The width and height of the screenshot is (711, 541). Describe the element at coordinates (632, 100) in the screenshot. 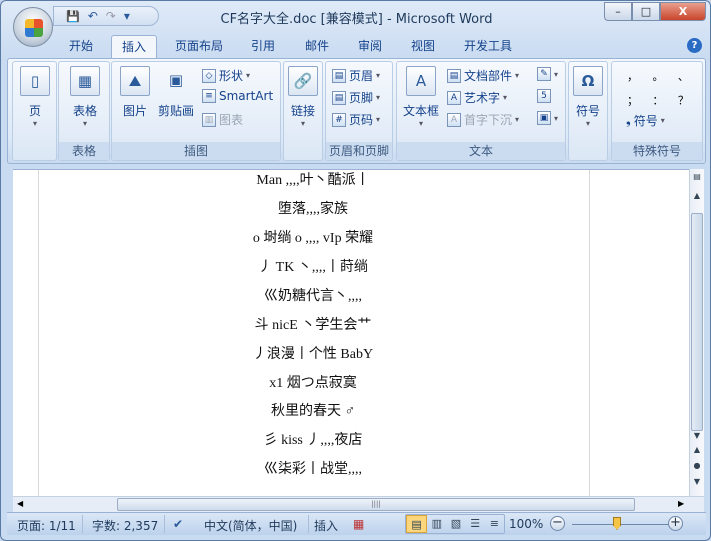

I see `char-semicolon: ；` at that location.